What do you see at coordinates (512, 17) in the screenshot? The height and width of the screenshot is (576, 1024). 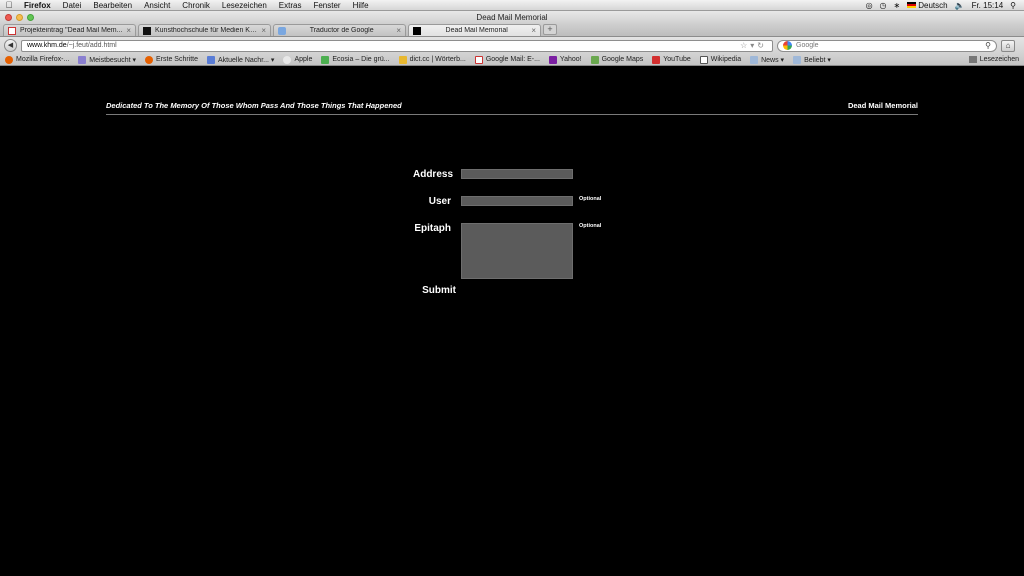 I see `window-titlebar: Dead Mail Memorial` at bounding box center [512, 17].